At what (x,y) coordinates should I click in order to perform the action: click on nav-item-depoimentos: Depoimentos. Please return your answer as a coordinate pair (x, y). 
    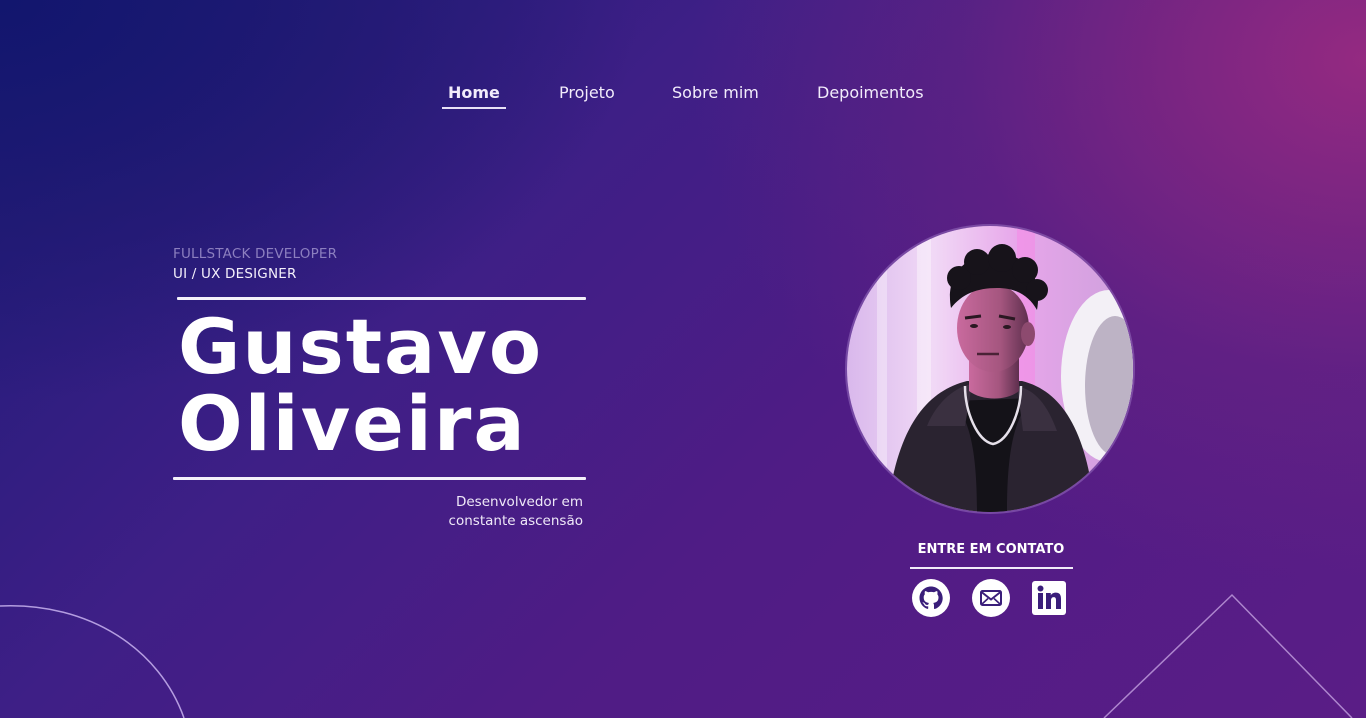
    Looking at the image, I should click on (870, 93).